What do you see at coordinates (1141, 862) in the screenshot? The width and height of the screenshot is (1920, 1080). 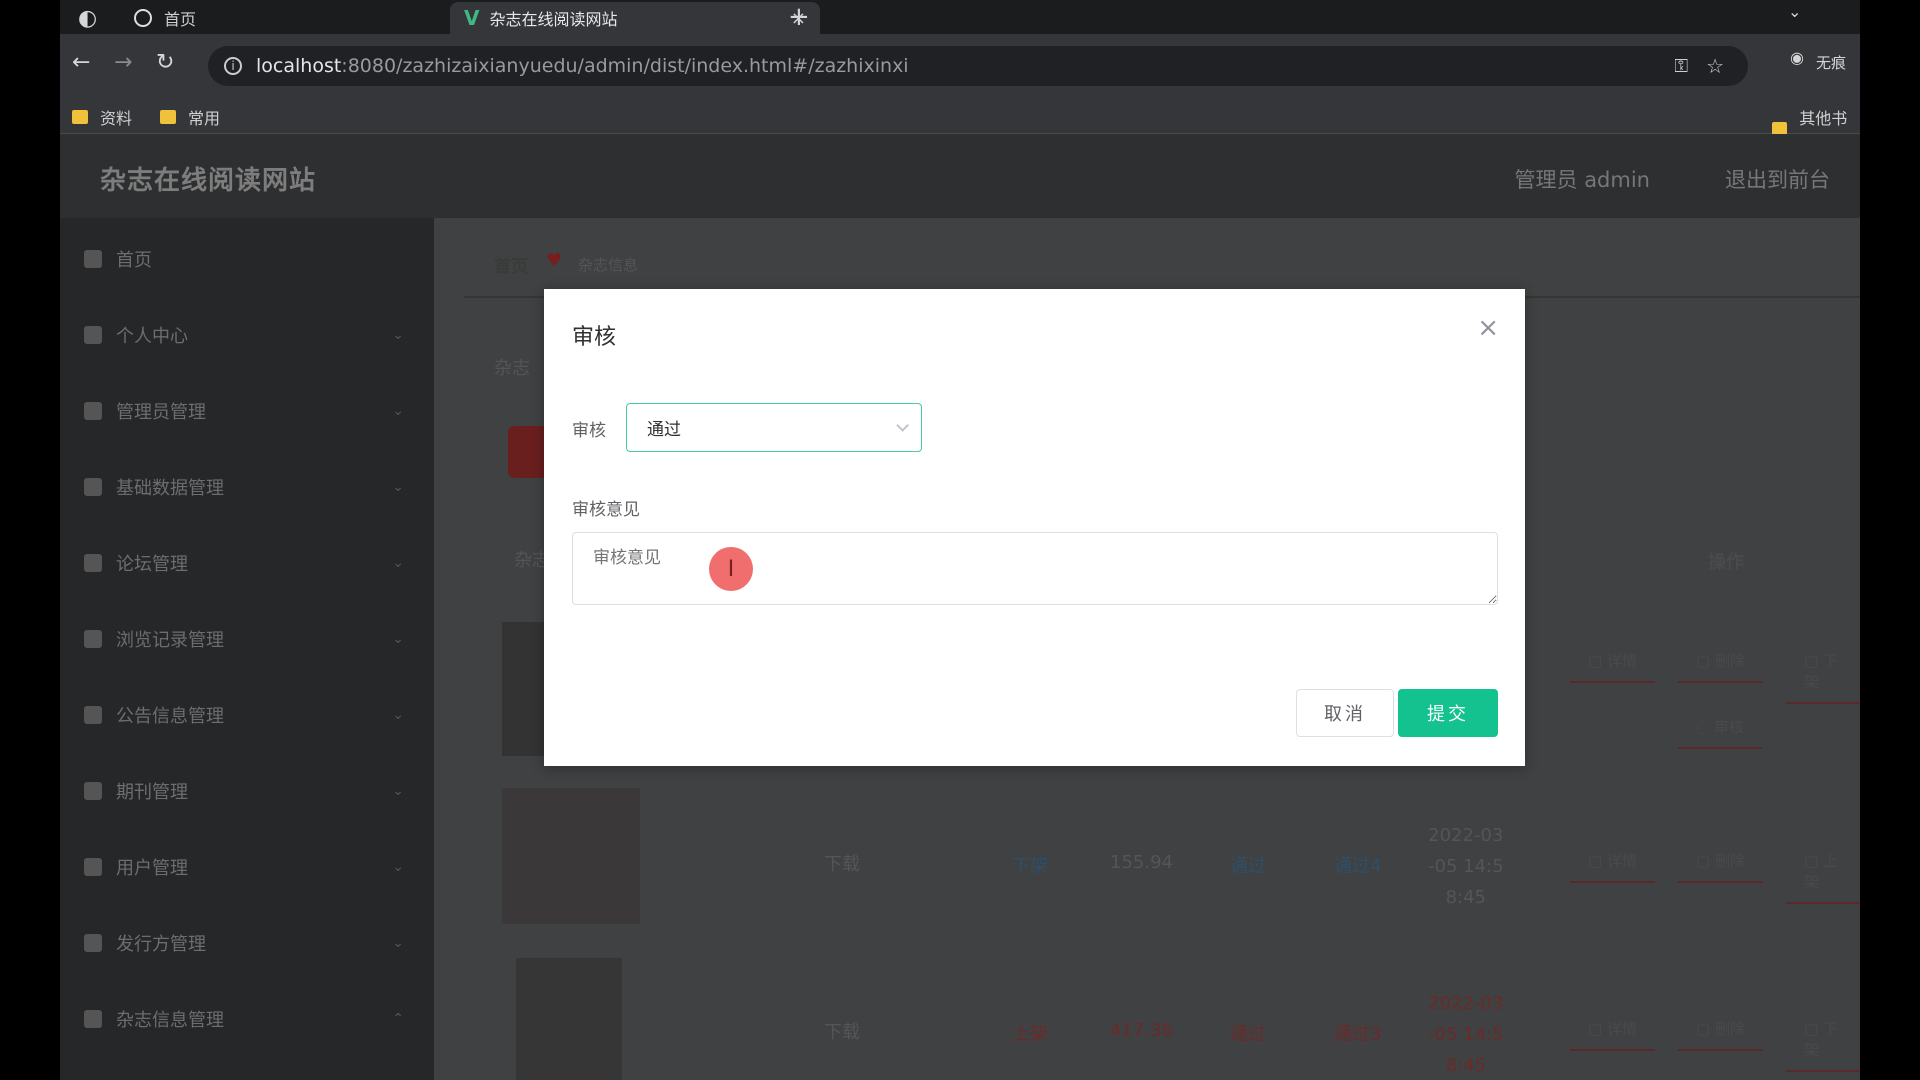 I see `price-cell: 155.94` at bounding box center [1141, 862].